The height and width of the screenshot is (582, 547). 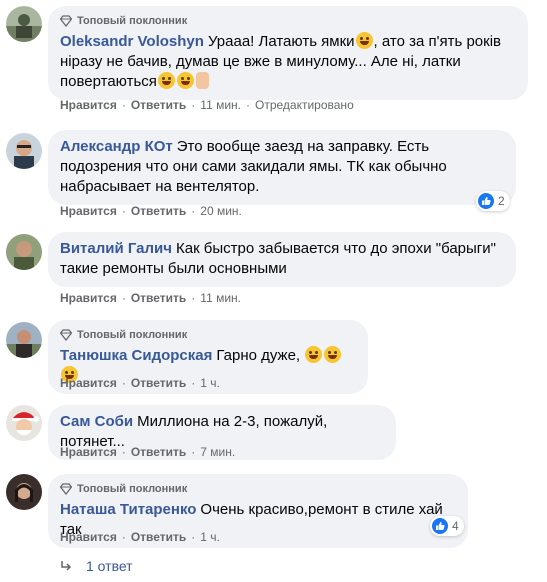 What do you see at coordinates (136, 355) in the screenshot?
I see `author-name: Танюшка Сидорская` at bounding box center [136, 355].